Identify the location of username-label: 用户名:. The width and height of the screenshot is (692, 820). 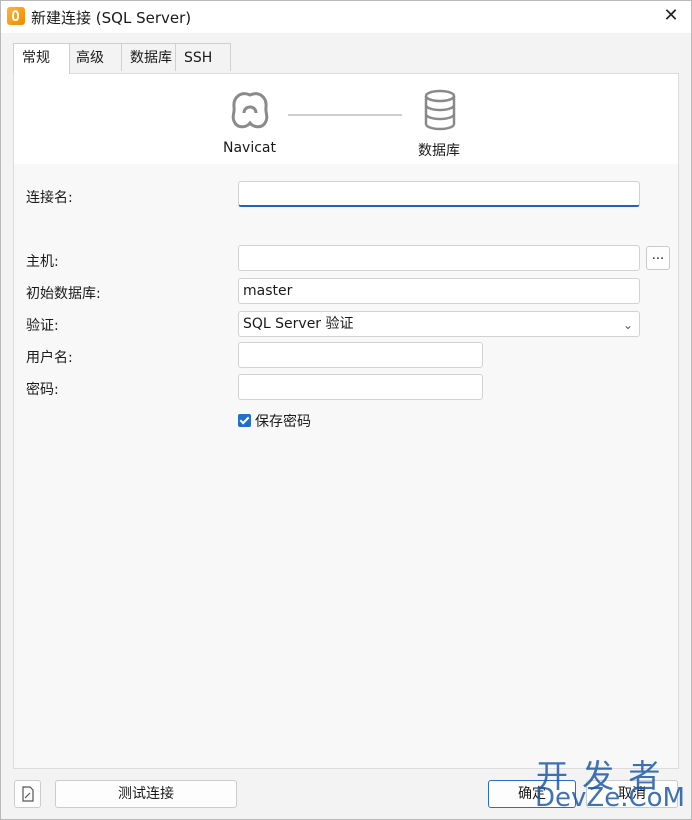
(49, 358).